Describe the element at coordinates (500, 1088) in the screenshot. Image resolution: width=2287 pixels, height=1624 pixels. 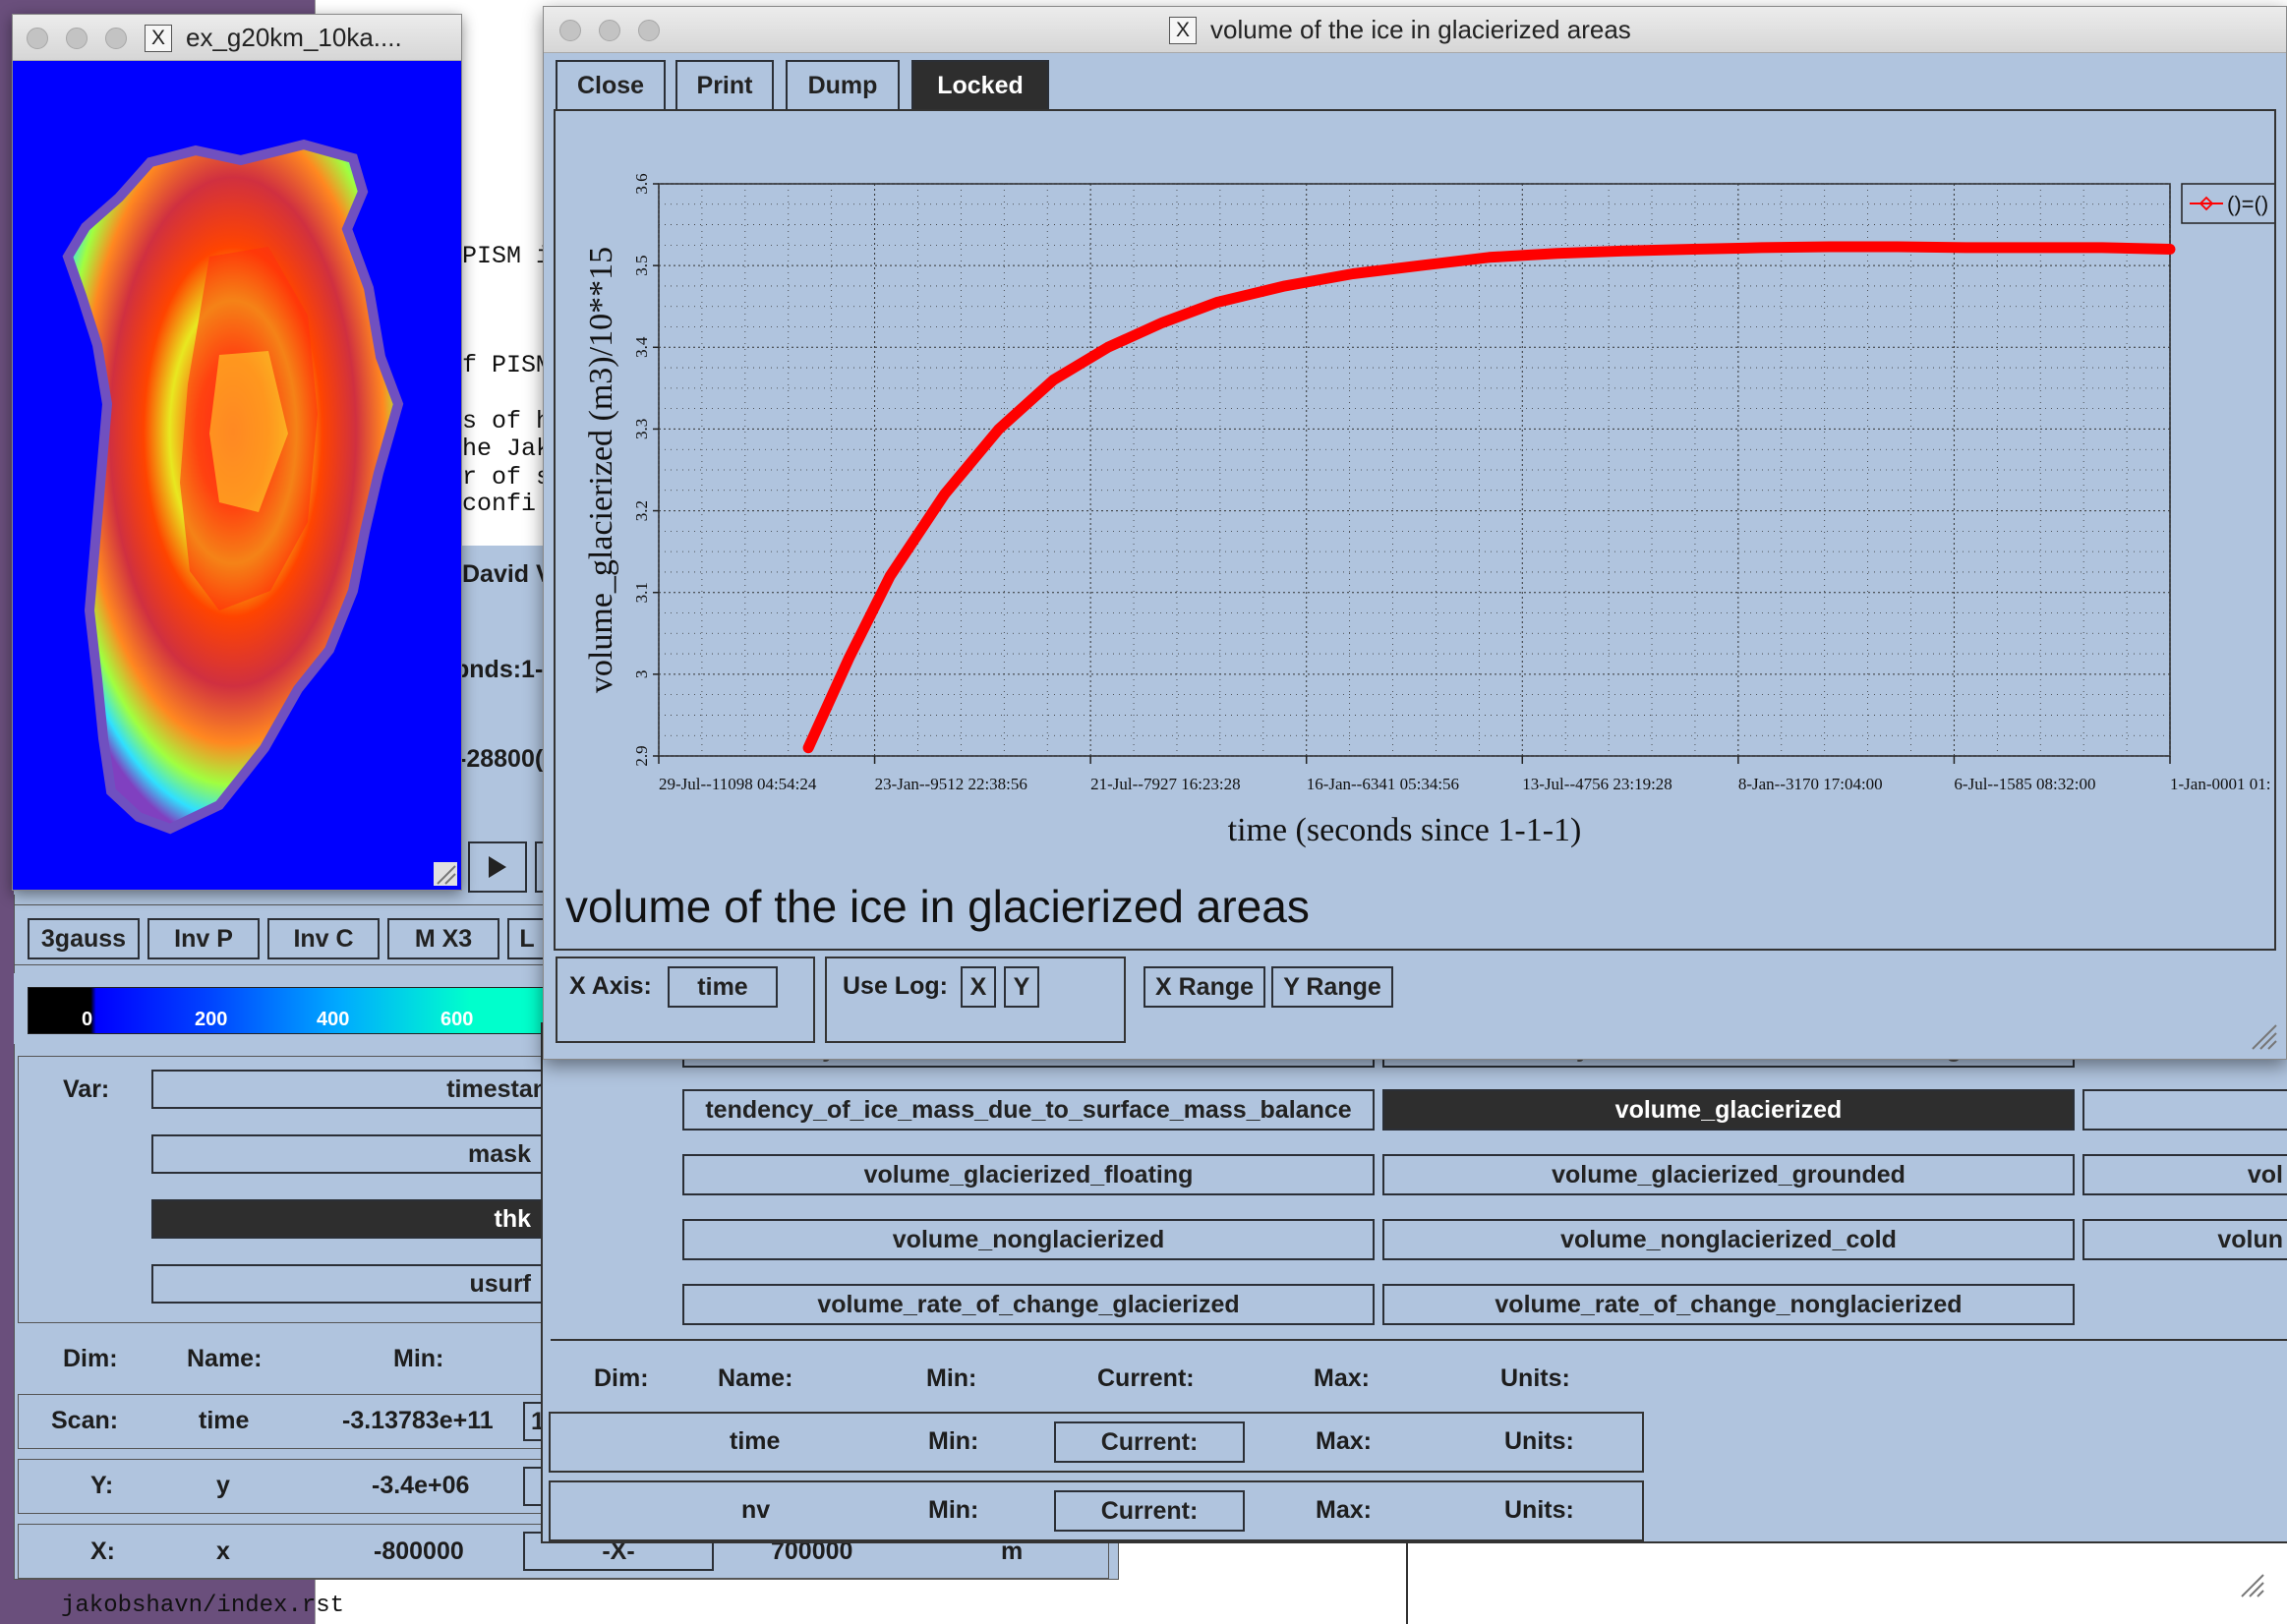
I see `var-button-label: timestam` at that location.